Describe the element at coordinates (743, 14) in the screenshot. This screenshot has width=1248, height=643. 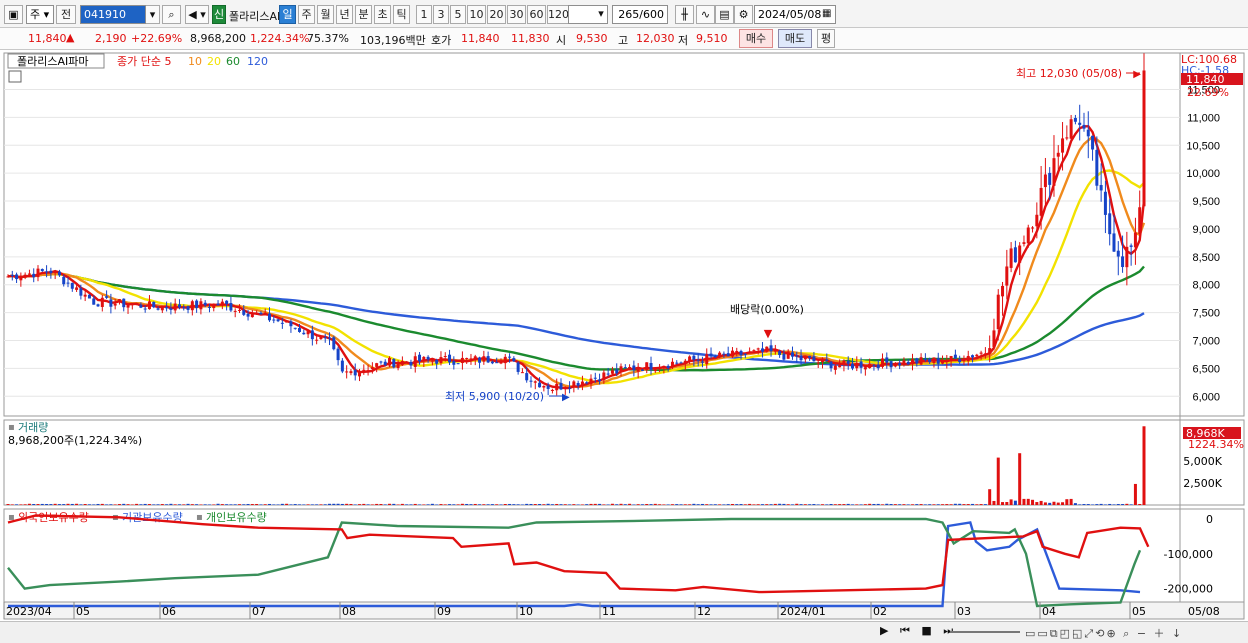
I see `settings-icon: ⚙` at that location.